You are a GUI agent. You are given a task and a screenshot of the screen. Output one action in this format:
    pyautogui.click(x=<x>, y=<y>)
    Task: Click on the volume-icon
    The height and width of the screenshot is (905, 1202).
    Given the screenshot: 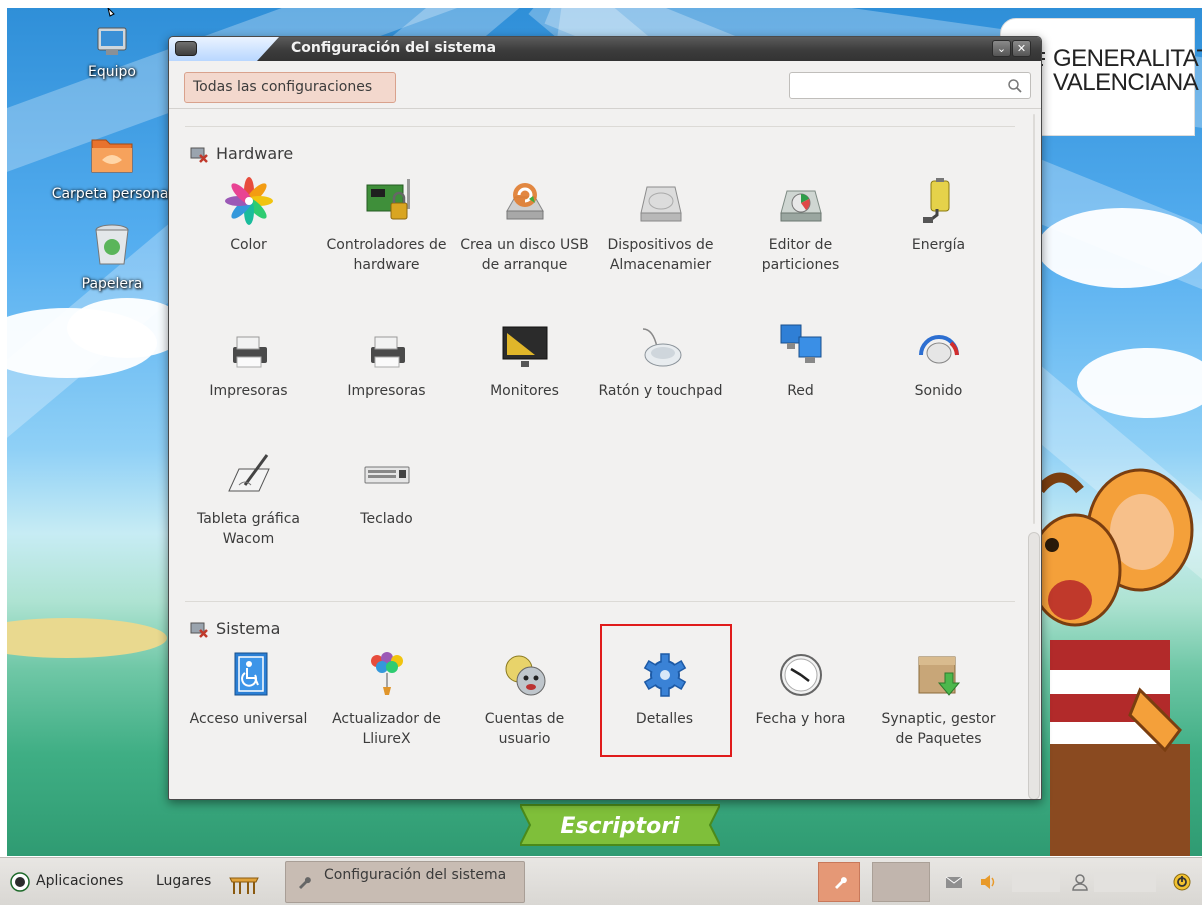 What is the action you would take?
    pyautogui.click(x=988, y=882)
    